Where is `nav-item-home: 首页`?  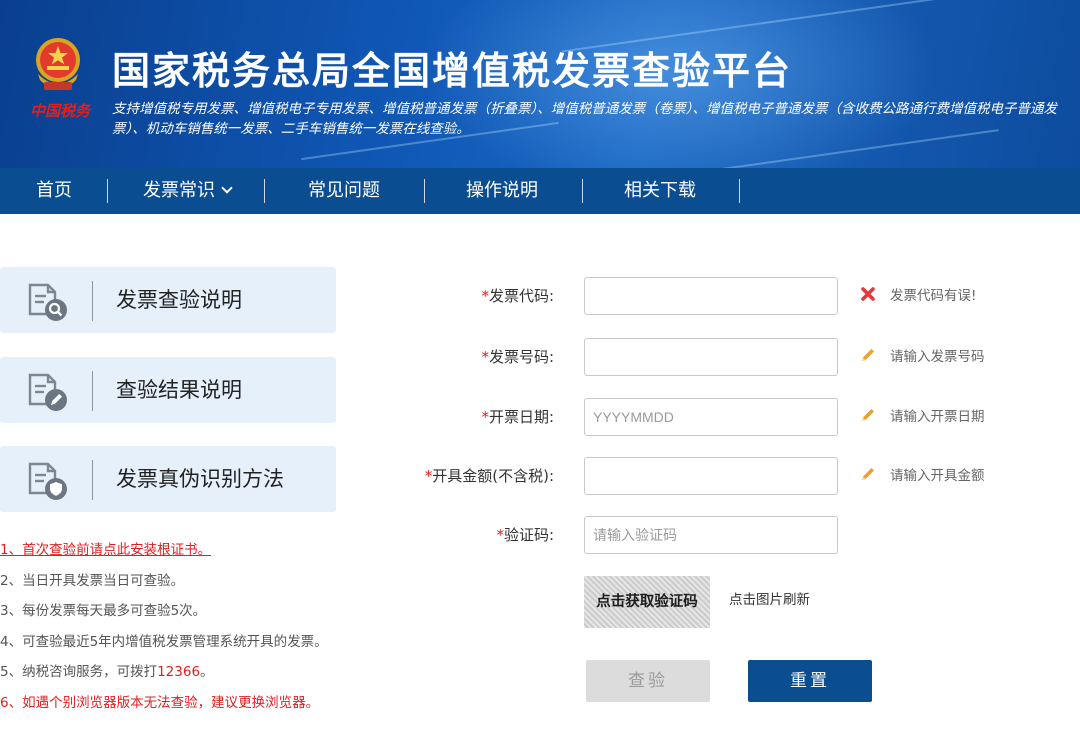 nav-item-home: 首页 is located at coordinates (54, 191).